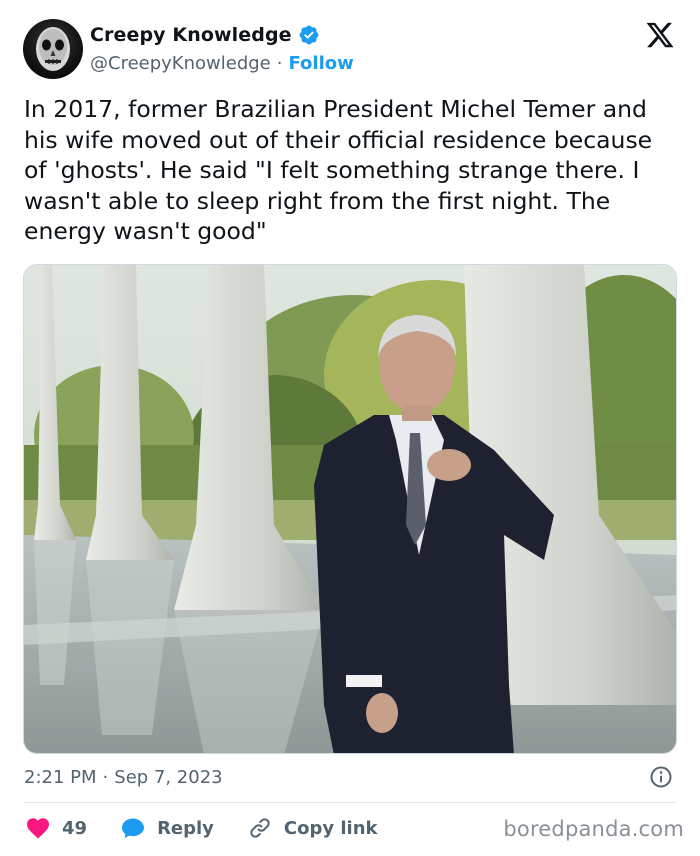 The height and width of the screenshot is (856, 700). Describe the element at coordinates (350, 802) in the screenshot. I see `divider` at that location.